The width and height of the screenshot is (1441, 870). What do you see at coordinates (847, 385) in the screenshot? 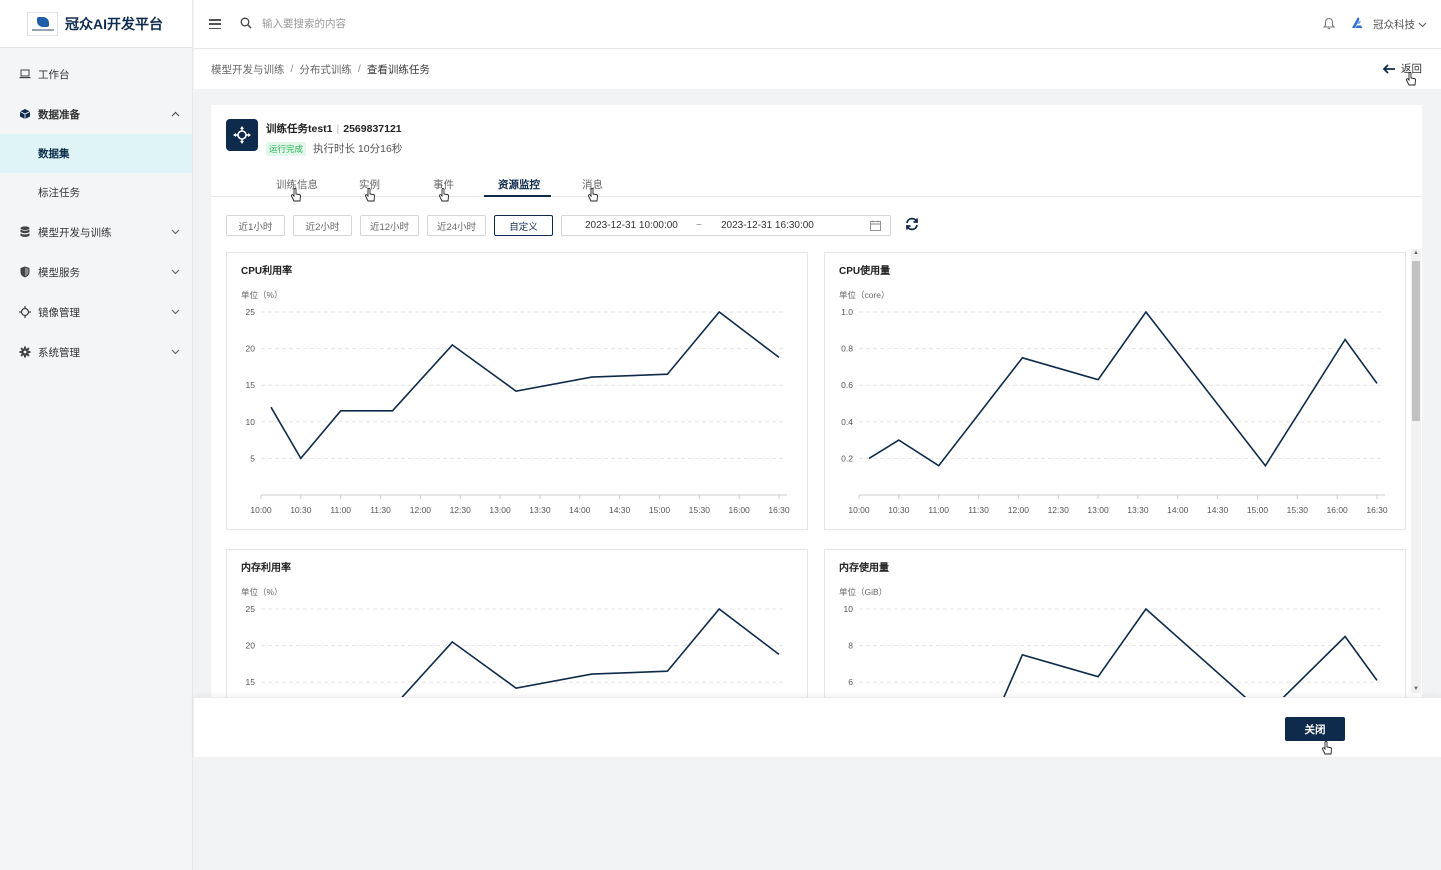
I see `y-tick-label: 0.6` at bounding box center [847, 385].